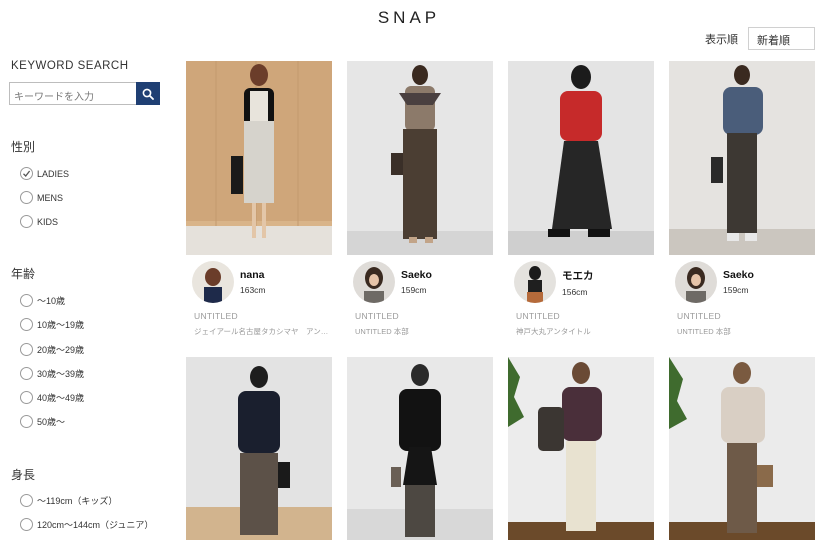  I want to click on age-option: 30歳～39歳, so click(52, 373).